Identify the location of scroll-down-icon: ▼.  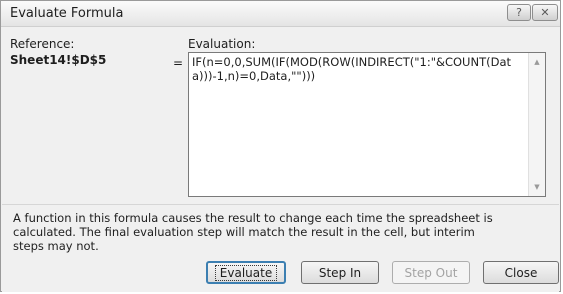
(537, 187).